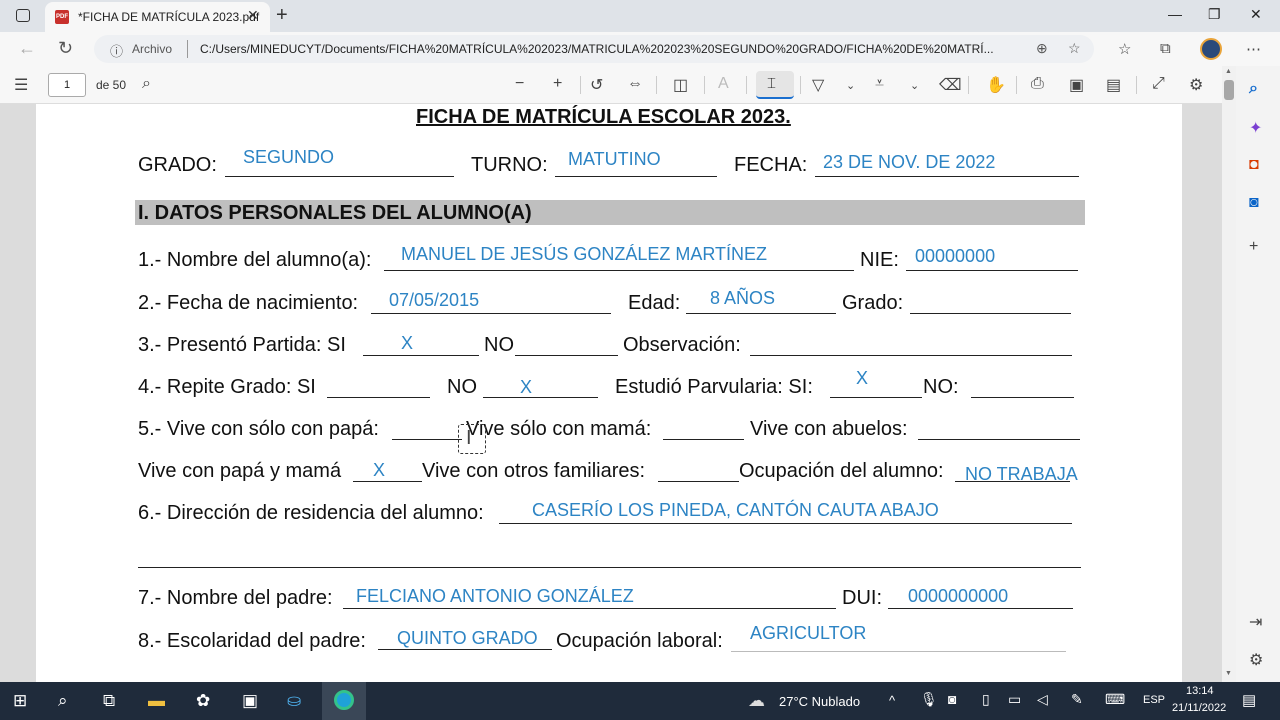 The width and height of the screenshot is (1280, 720). What do you see at coordinates (892, 700) in the screenshot?
I see `show-hidden-icons: ^` at bounding box center [892, 700].